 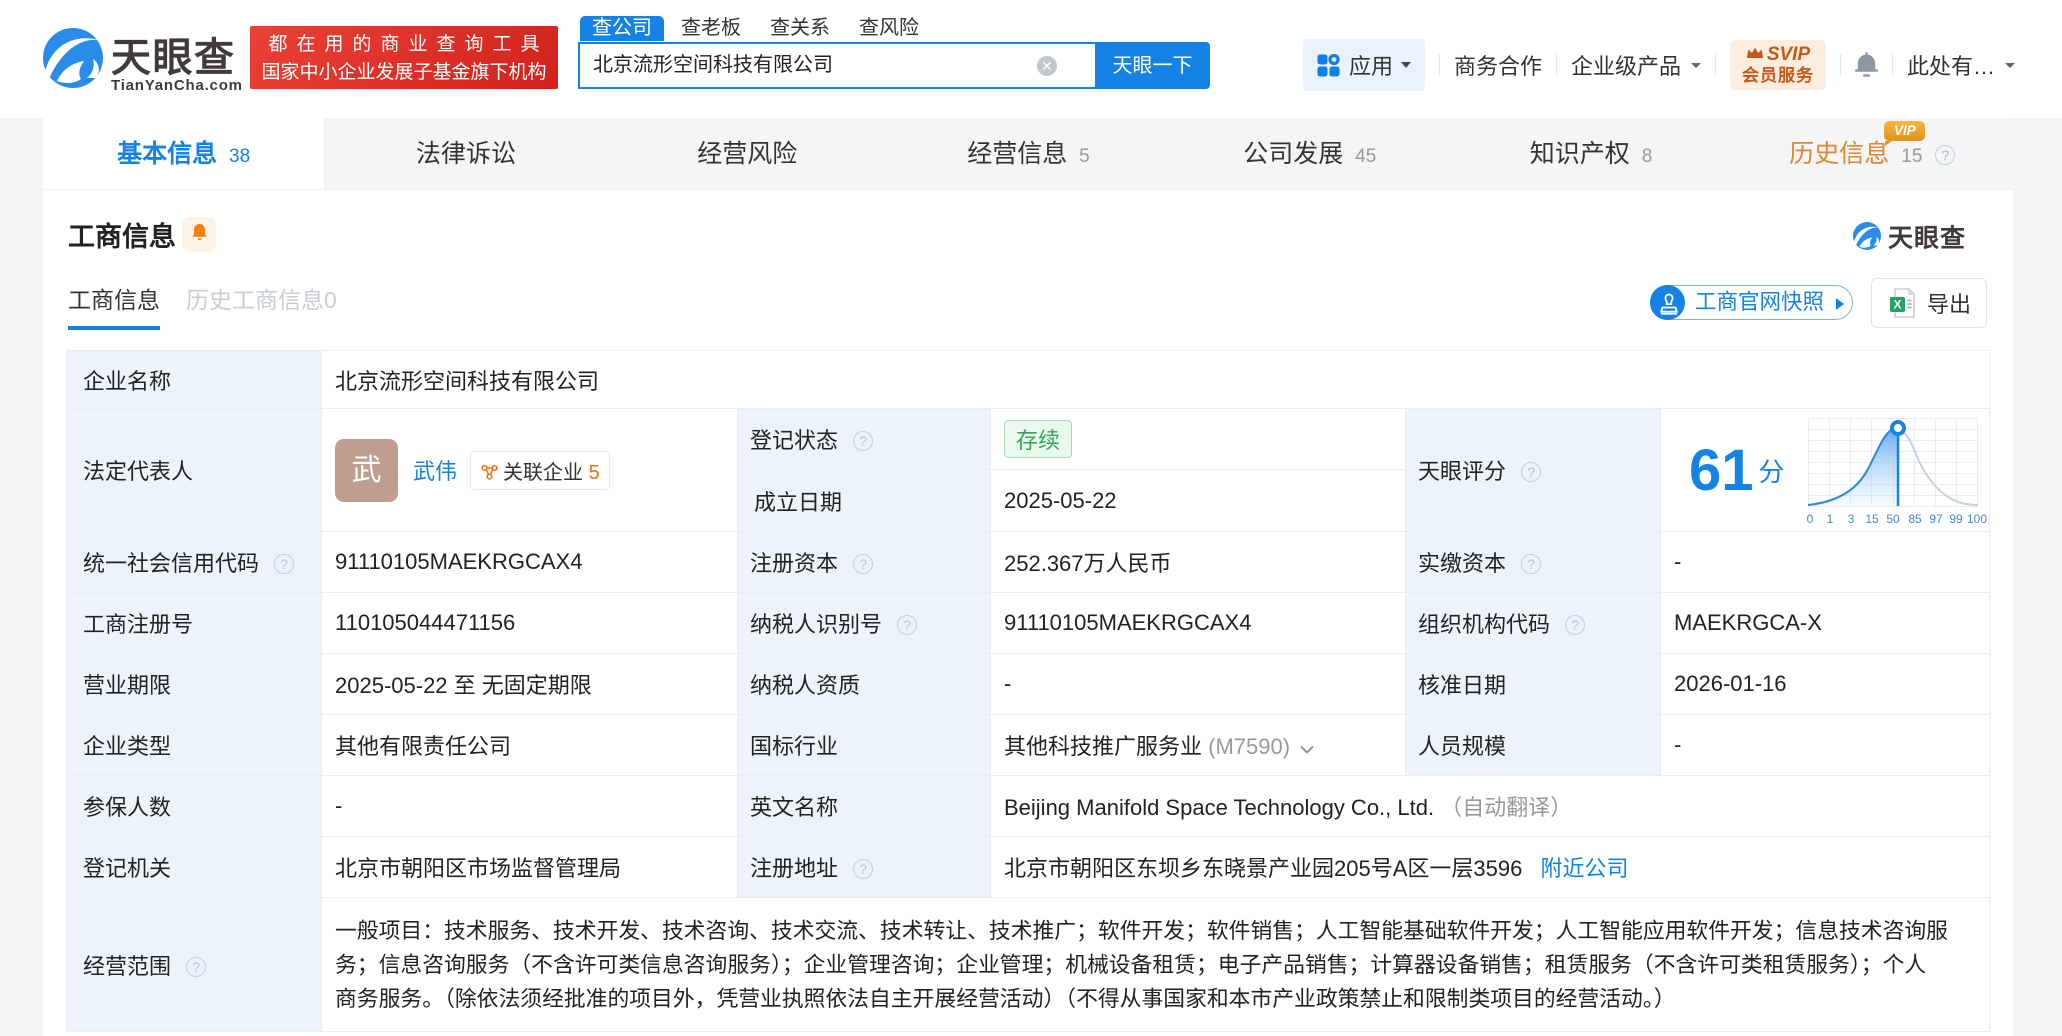 What do you see at coordinates (1829, 519) in the screenshot?
I see `svg-text: 1` at bounding box center [1829, 519].